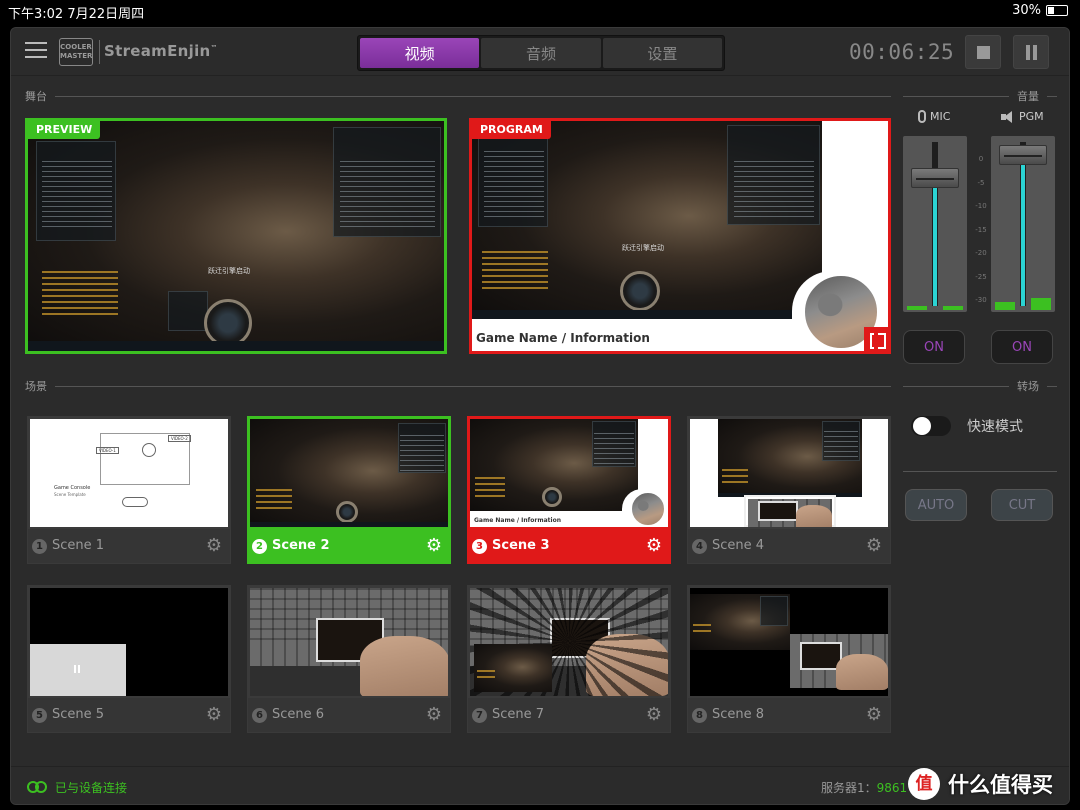 The image size is (1080, 810). Describe the element at coordinates (1028, 386) in the screenshot. I see `transition-title: 转场` at that location.